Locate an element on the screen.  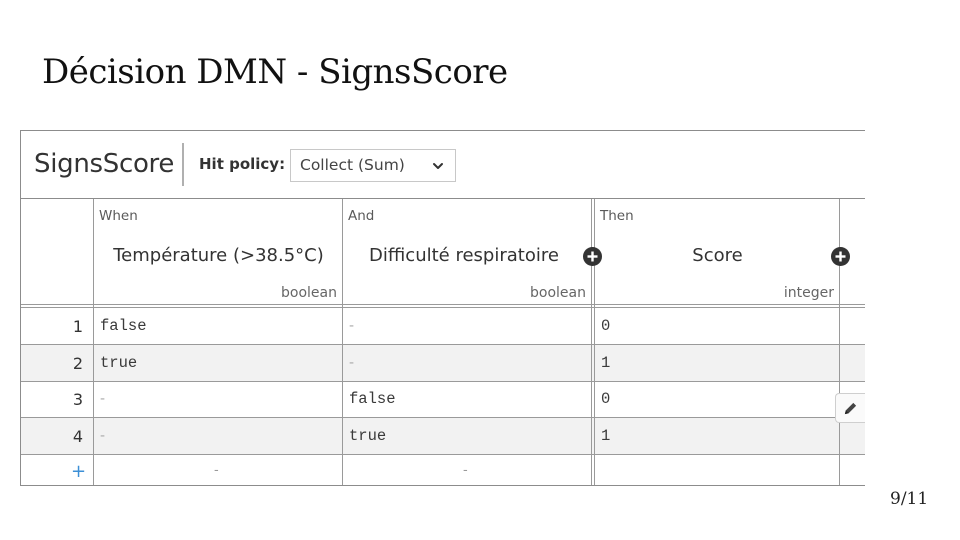
column-kind-and: And is located at coordinates (361, 216).